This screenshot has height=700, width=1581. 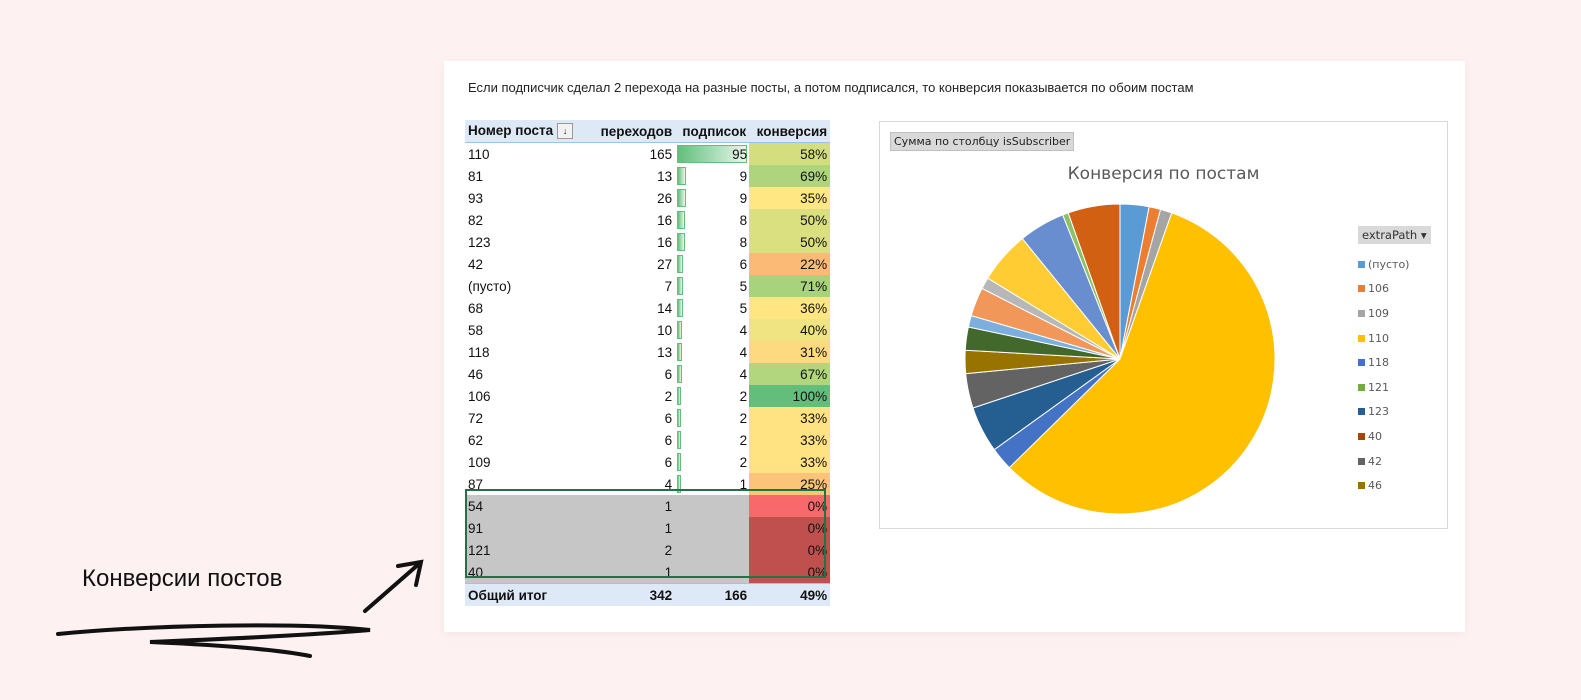 I want to click on handwritten-arrow-icon, so click(x=240, y=608).